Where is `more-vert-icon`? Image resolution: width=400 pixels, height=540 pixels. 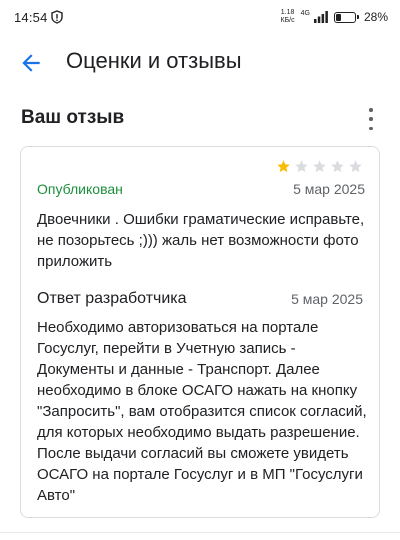
more-vert-icon is located at coordinates (371, 119).